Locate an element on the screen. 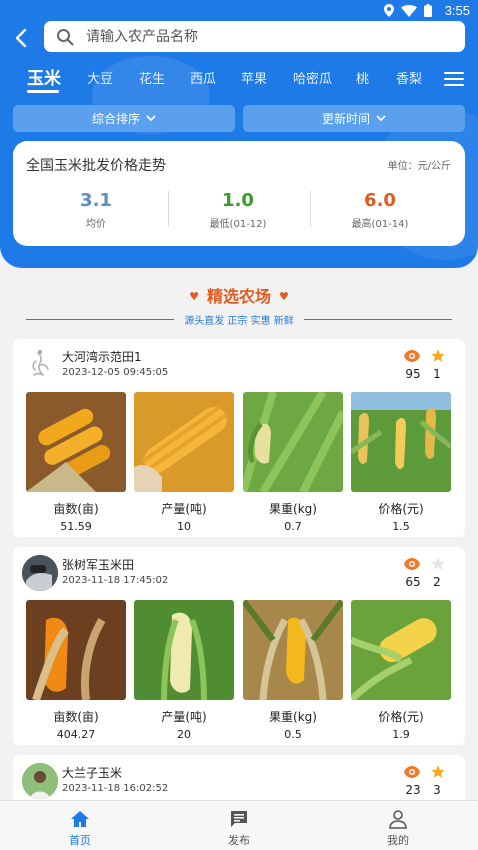 The height and width of the screenshot is (850, 478). avg-price: 3.1 均价 is located at coordinates (96, 210).